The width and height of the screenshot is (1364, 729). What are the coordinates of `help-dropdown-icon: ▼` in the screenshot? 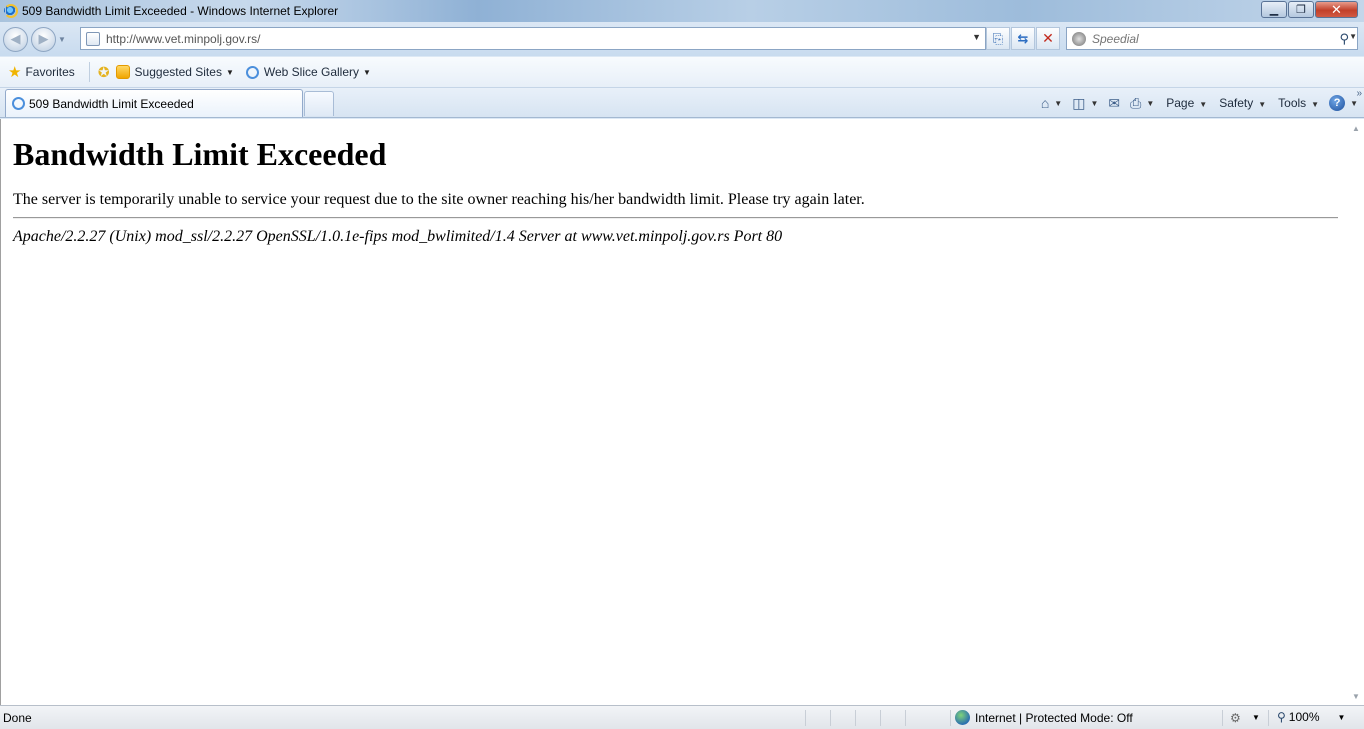 It's located at (1354, 103).